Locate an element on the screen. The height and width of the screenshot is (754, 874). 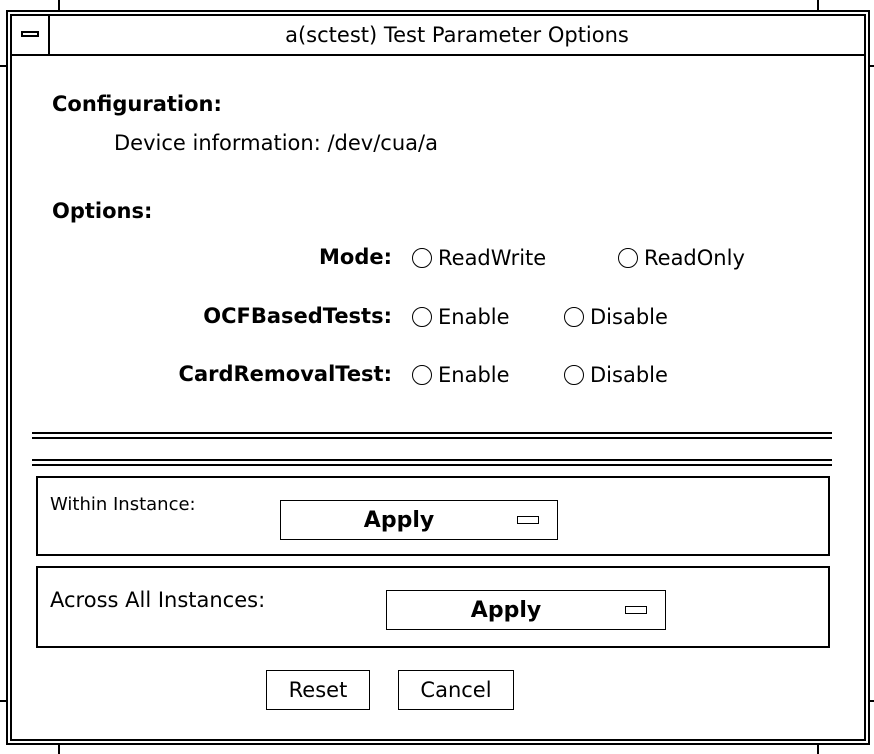
device-info-row: Device information: /dev/cua/a is located at coordinates (276, 143).